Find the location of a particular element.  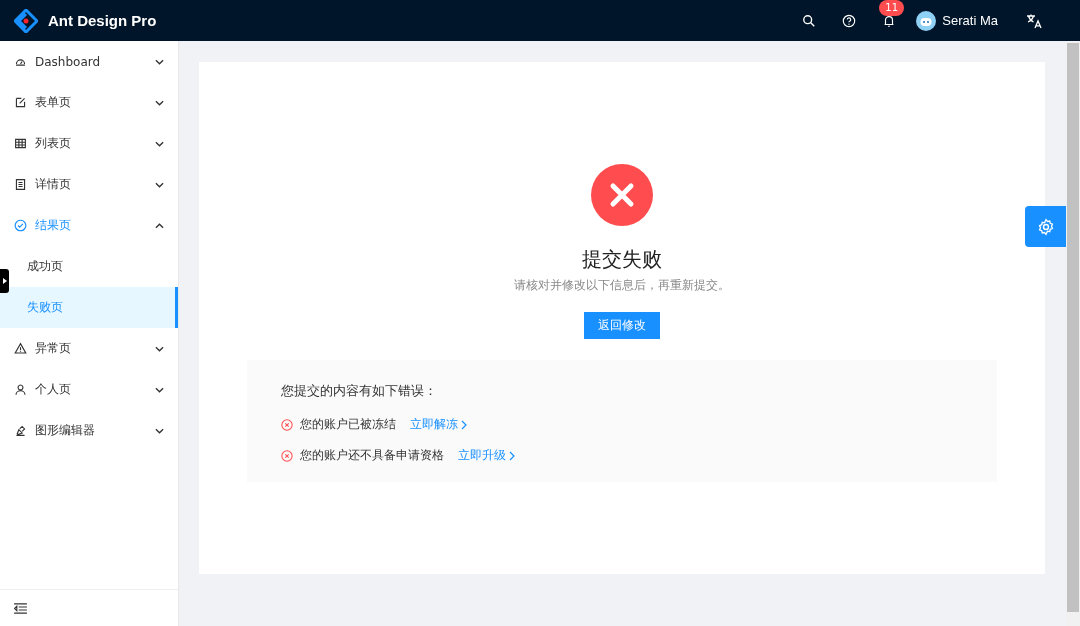

submenu-item: 成功页 is located at coordinates (89, 266).